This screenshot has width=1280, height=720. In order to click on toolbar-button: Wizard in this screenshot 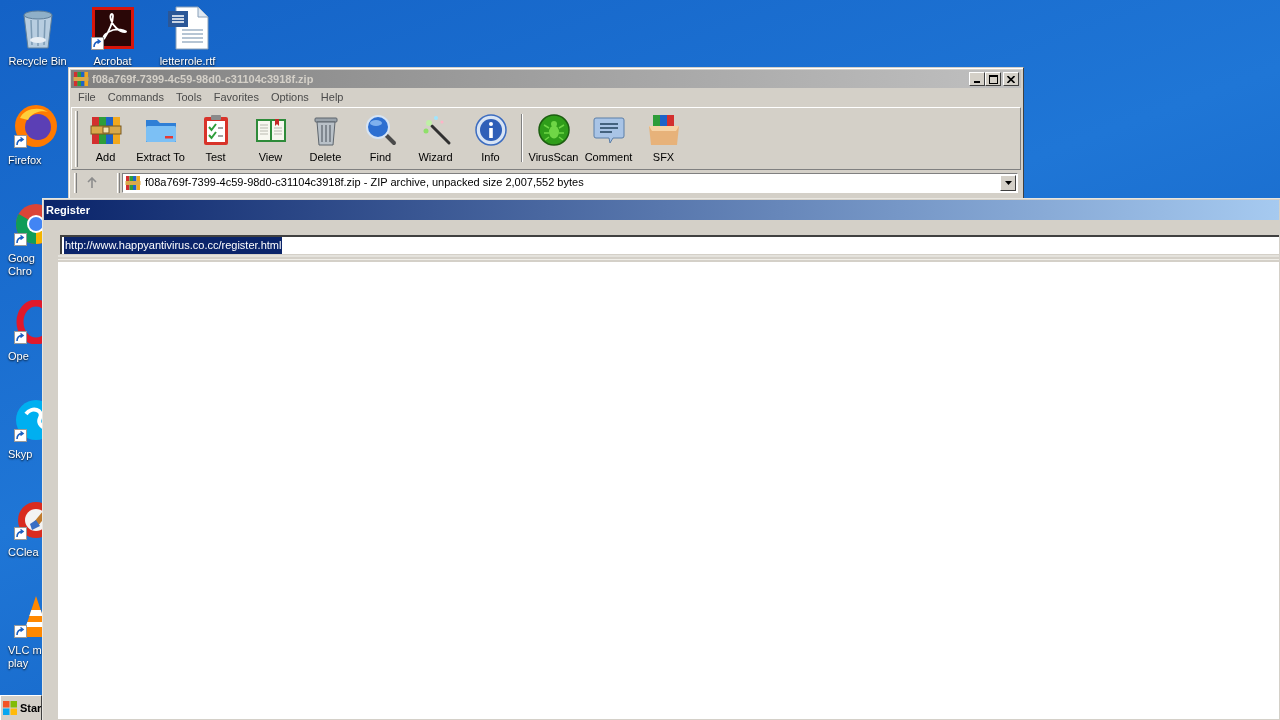, I will do `click(435, 137)`.